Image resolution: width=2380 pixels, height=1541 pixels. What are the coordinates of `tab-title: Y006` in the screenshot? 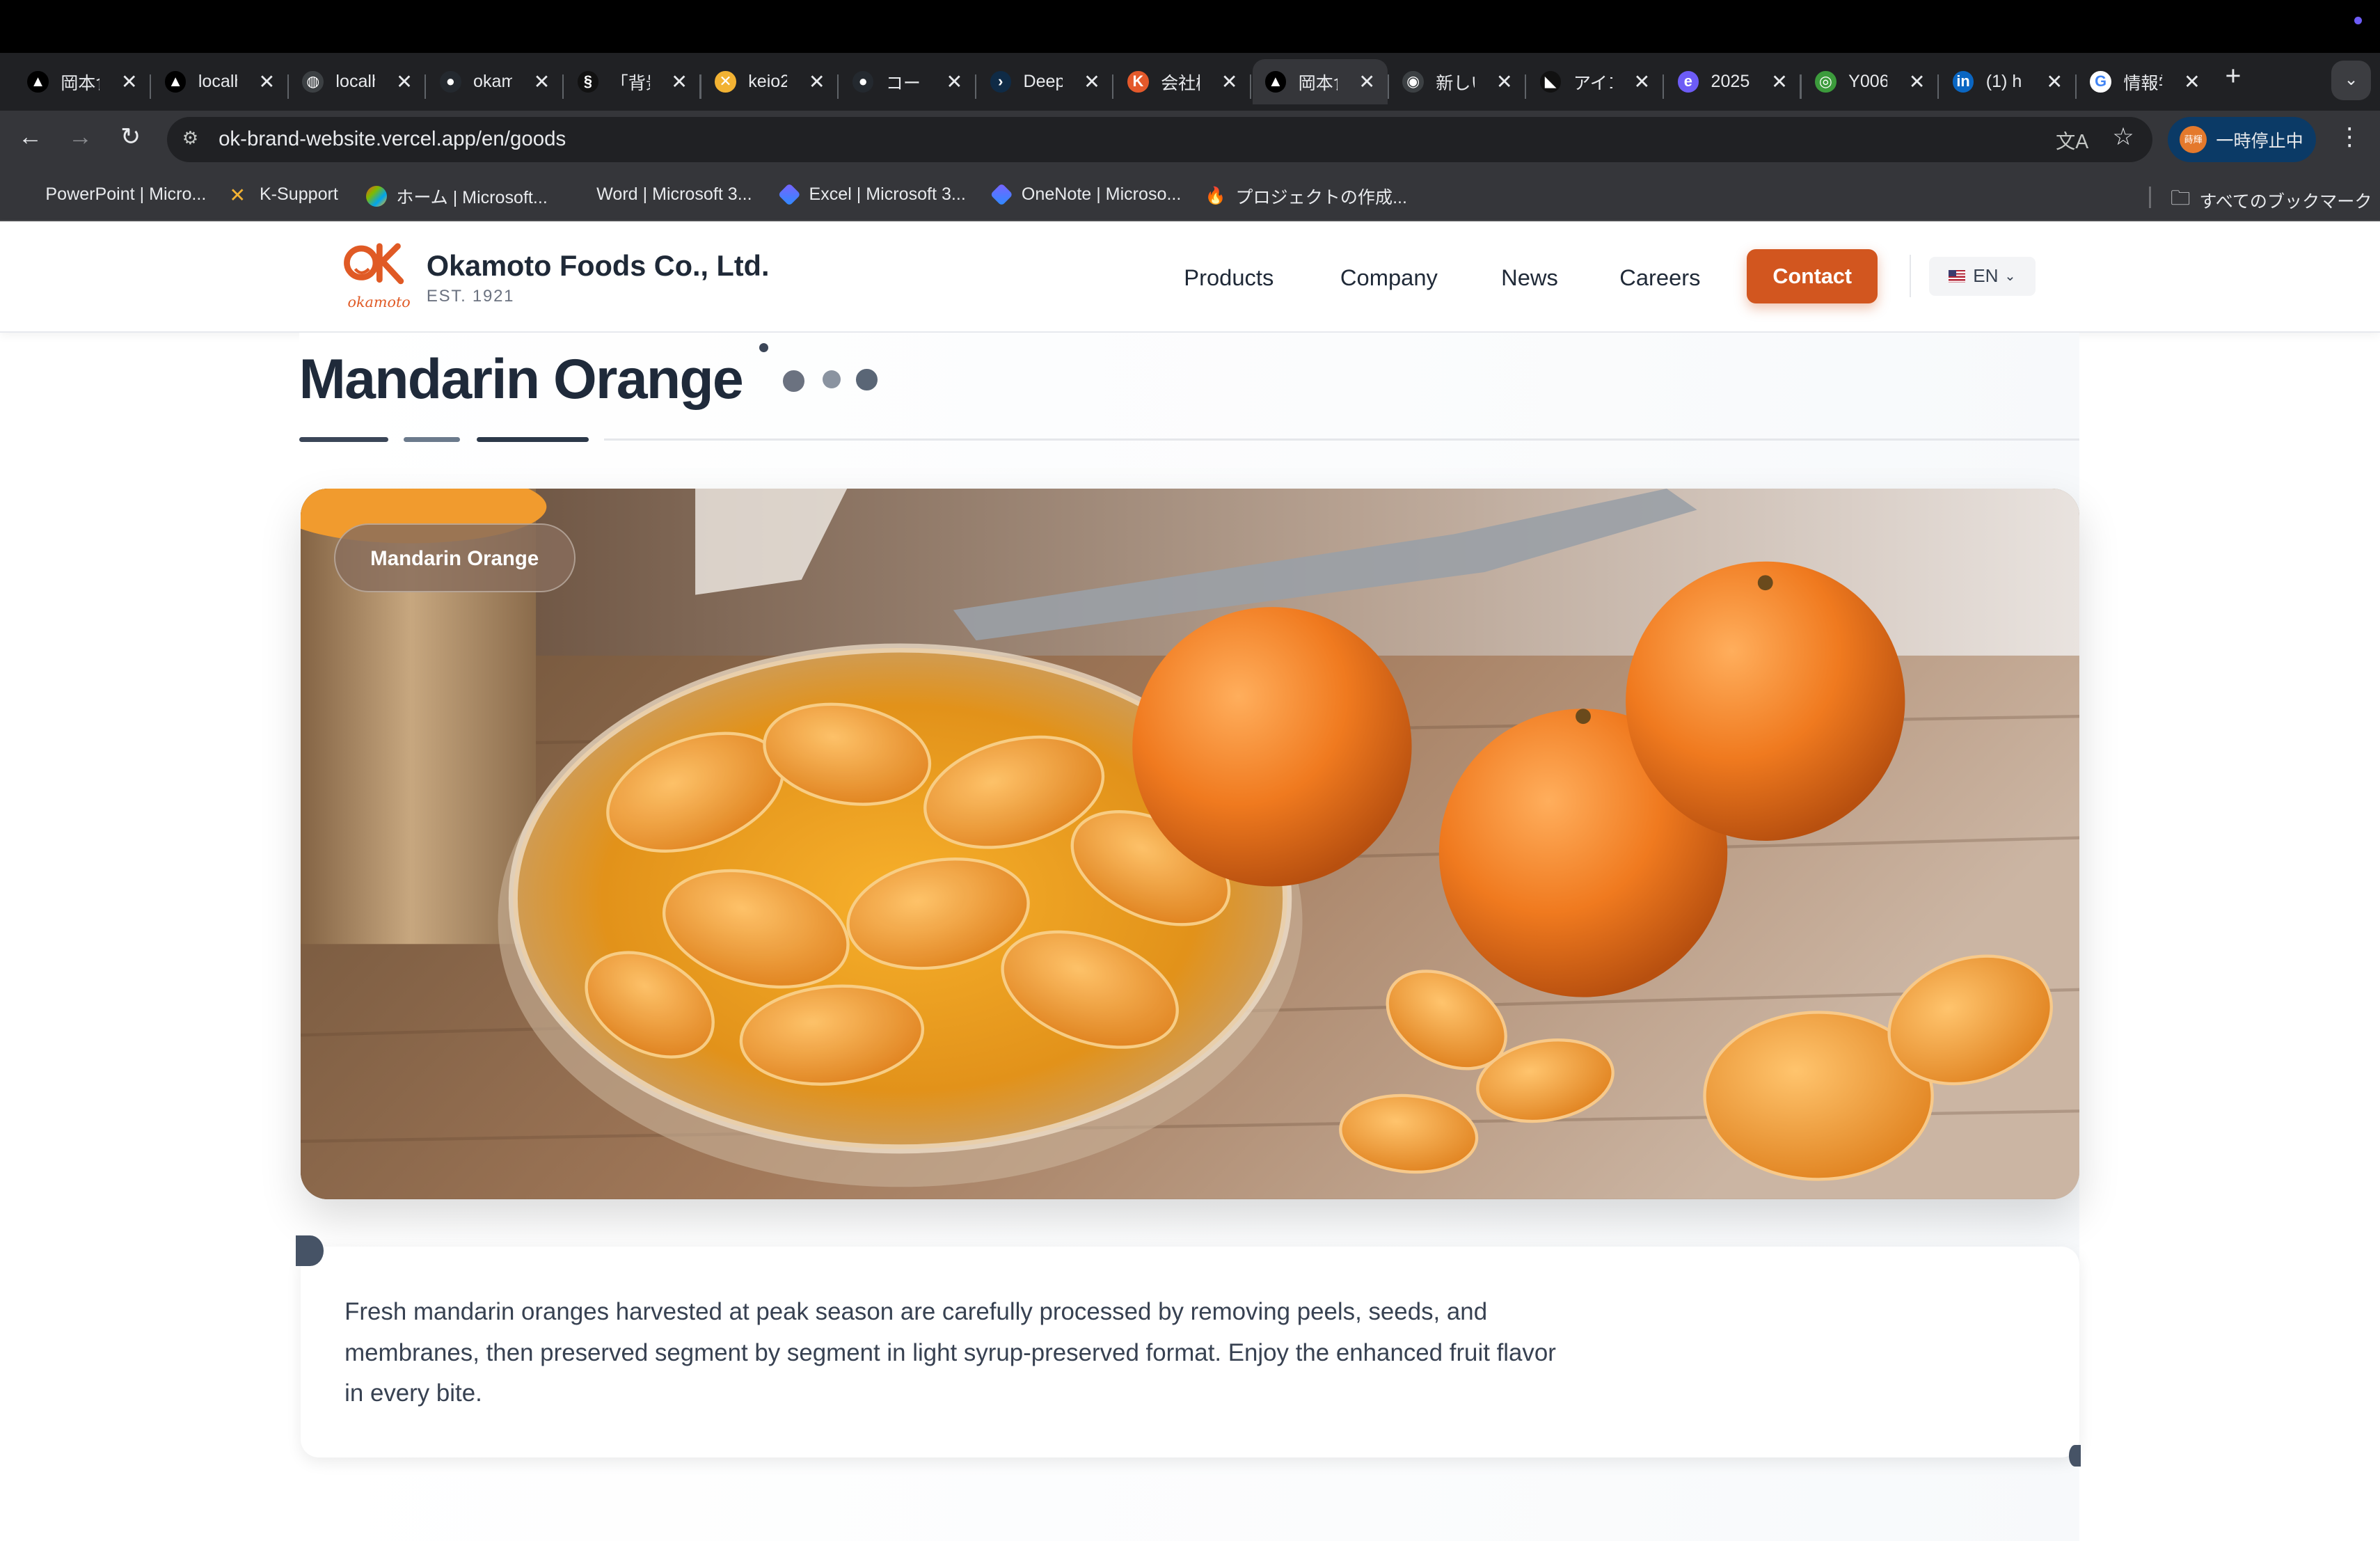 It's located at (1868, 82).